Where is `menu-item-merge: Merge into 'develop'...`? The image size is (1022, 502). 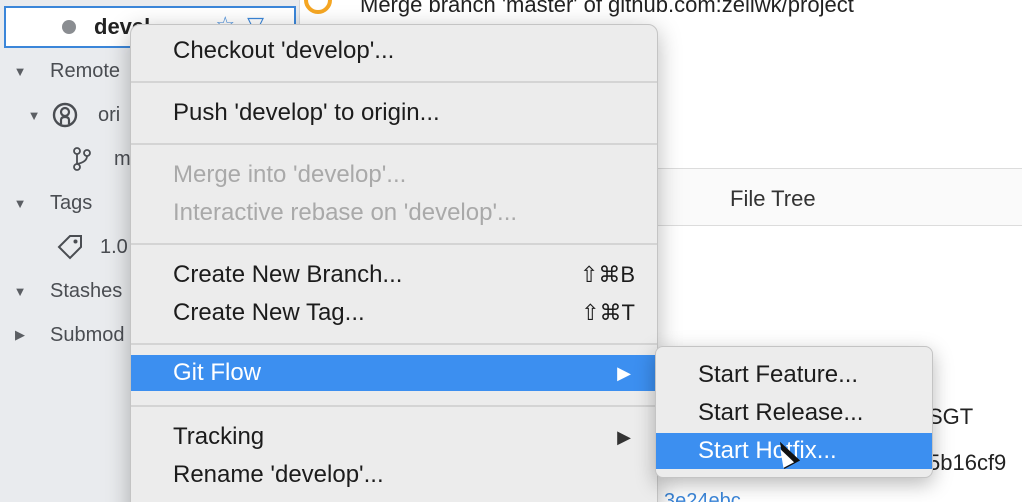 menu-item-merge: Merge into 'develop'... is located at coordinates (394, 175).